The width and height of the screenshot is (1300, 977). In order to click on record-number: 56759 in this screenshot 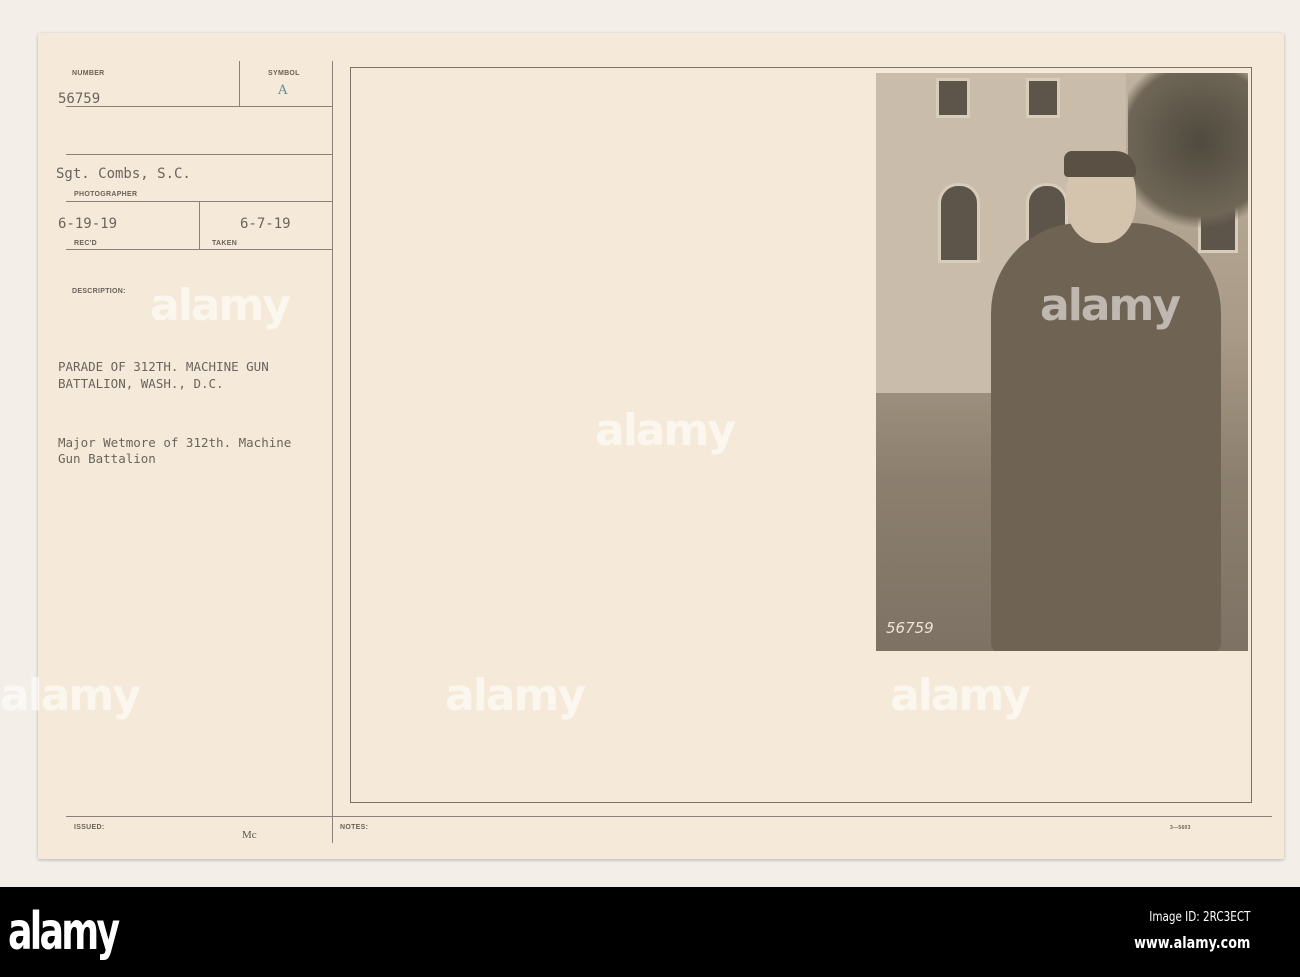, I will do `click(79, 99)`.